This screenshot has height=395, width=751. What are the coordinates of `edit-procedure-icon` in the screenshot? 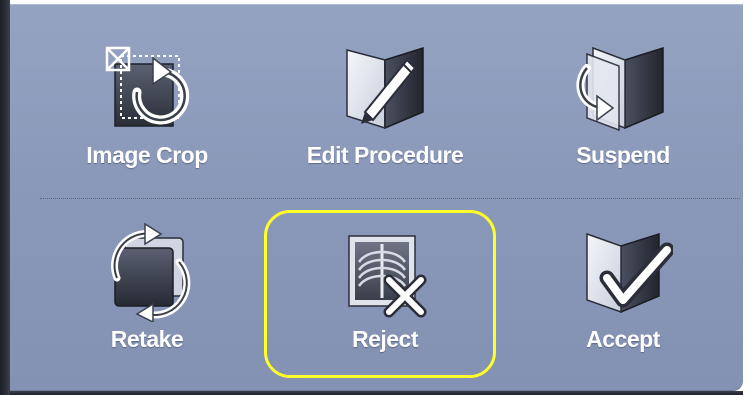 It's located at (385, 88).